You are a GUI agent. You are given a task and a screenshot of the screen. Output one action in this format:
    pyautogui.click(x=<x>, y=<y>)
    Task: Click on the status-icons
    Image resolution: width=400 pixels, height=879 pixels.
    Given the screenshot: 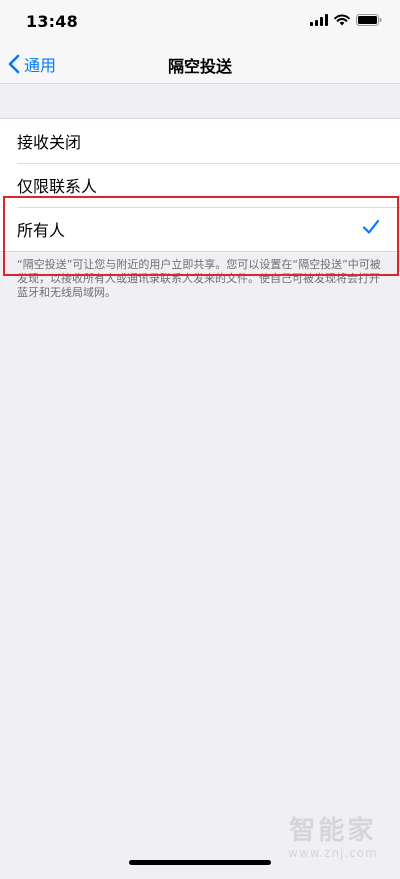 What is the action you would take?
    pyautogui.click(x=346, y=20)
    